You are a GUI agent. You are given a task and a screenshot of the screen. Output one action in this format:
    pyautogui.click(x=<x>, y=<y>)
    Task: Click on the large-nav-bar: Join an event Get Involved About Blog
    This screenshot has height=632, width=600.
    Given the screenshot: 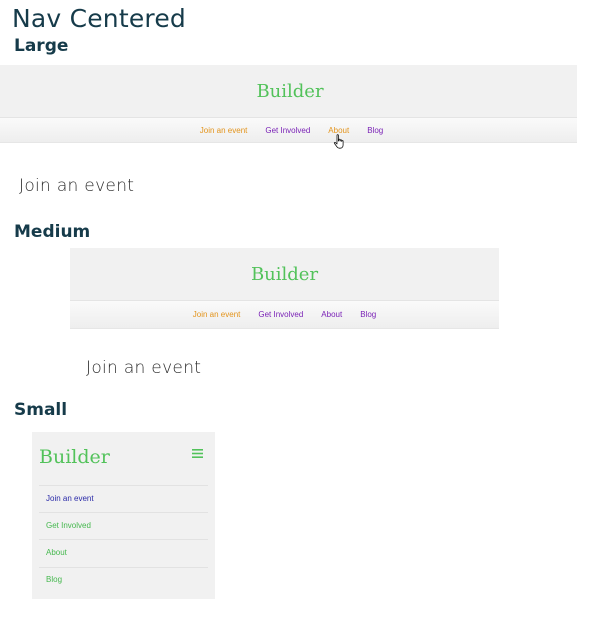 What is the action you would take?
    pyautogui.click(x=288, y=130)
    